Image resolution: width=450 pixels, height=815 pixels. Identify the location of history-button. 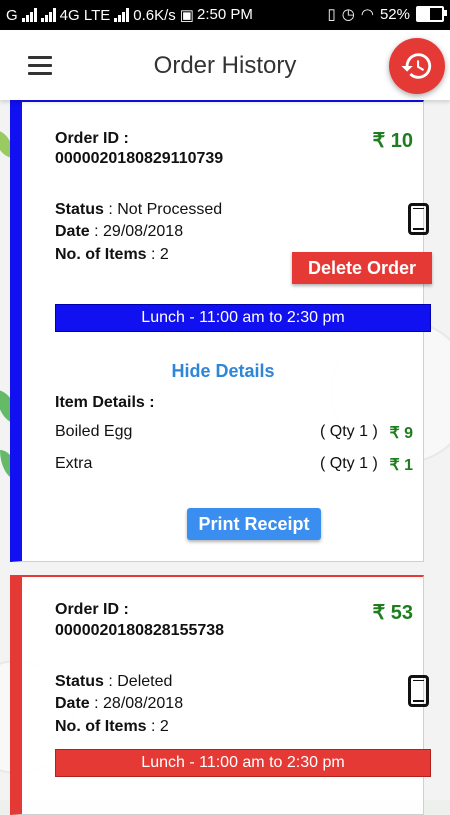
(417, 66).